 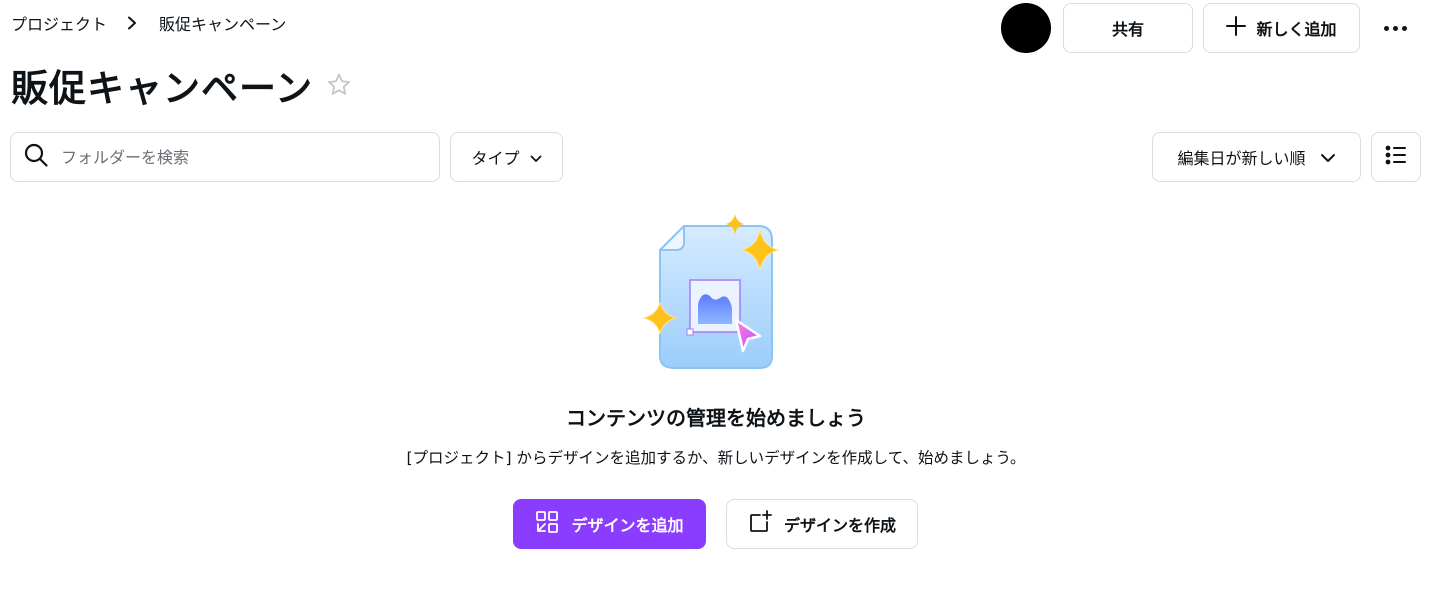 I want to click on type-filter-button: タイプ, so click(x=506, y=157).